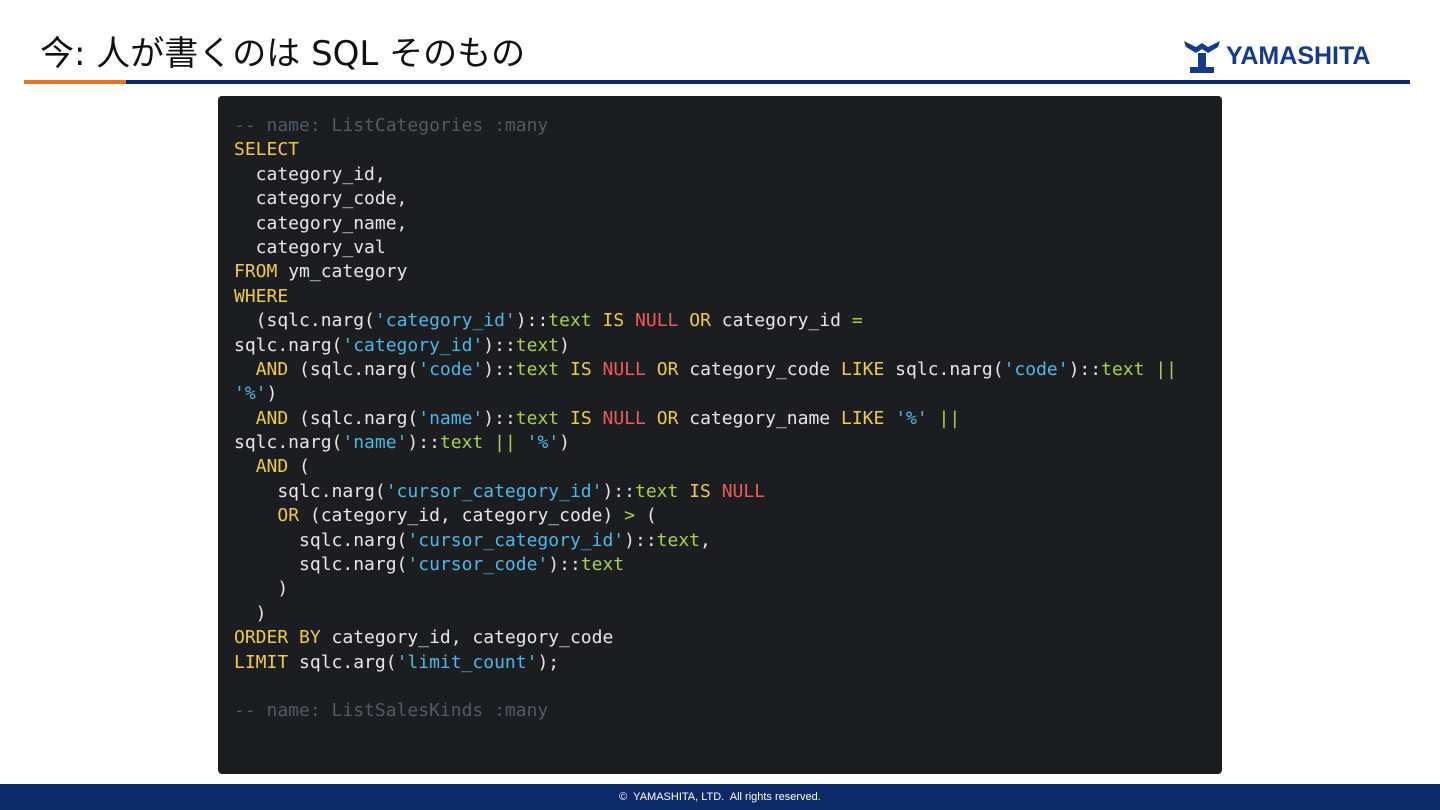 The image size is (1440, 810). Describe the element at coordinates (467, 662) in the screenshot. I see `code-token-string: 'limit_count'` at that location.